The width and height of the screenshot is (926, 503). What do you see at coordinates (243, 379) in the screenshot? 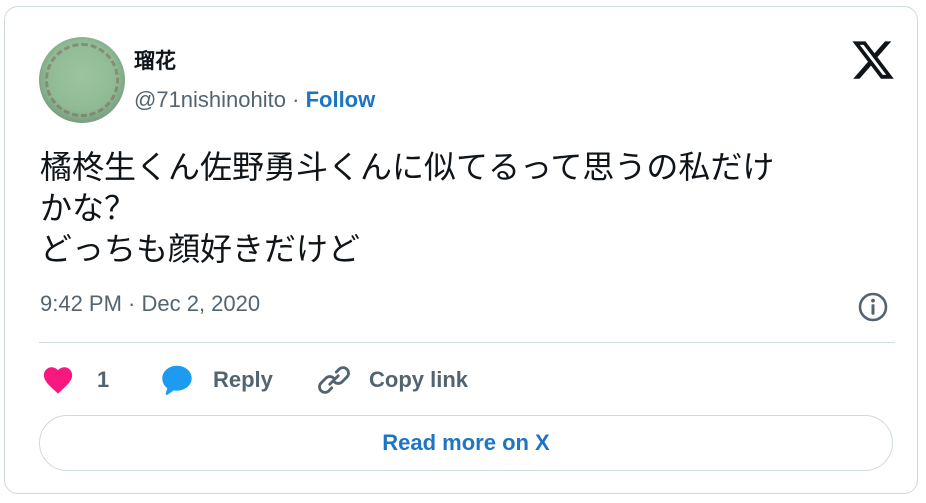
I see `reply-label: Reply` at bounding box center [243, 379].